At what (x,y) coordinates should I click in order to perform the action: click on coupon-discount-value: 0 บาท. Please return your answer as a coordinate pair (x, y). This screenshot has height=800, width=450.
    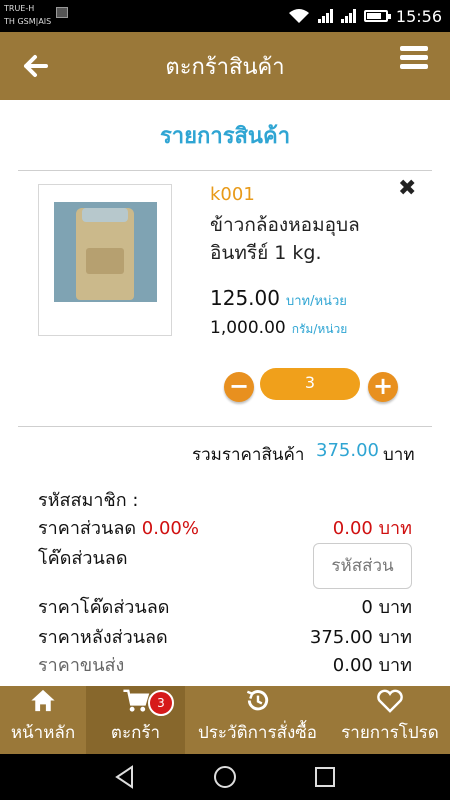
    Looking at the image, I should click on (386, 607).